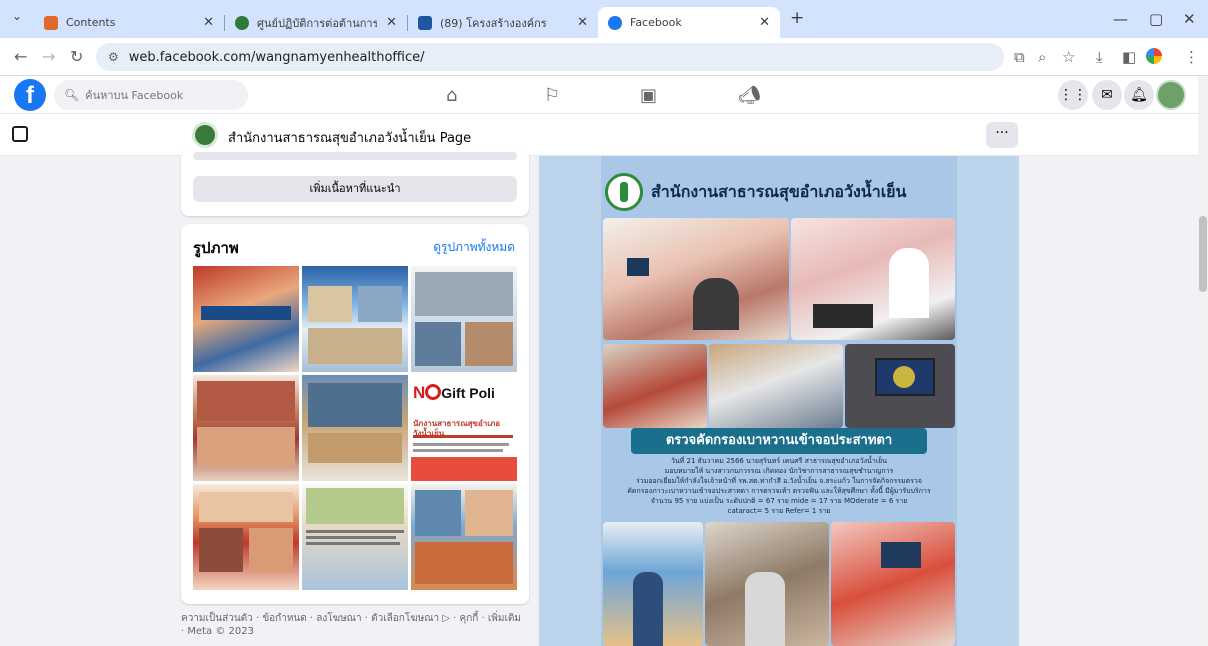 This screenshot has width=1208, height=646. Describe the element at coordinates (72, 95) in the screenshot. I see `search-icon: 🔍︎` at that location.